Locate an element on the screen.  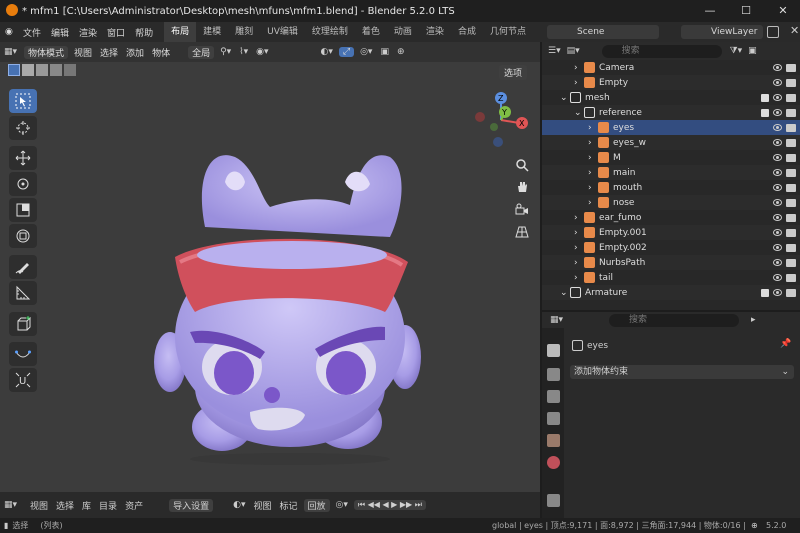
tab-sculpting: 雕刻 is located at coordinates (244, 32).